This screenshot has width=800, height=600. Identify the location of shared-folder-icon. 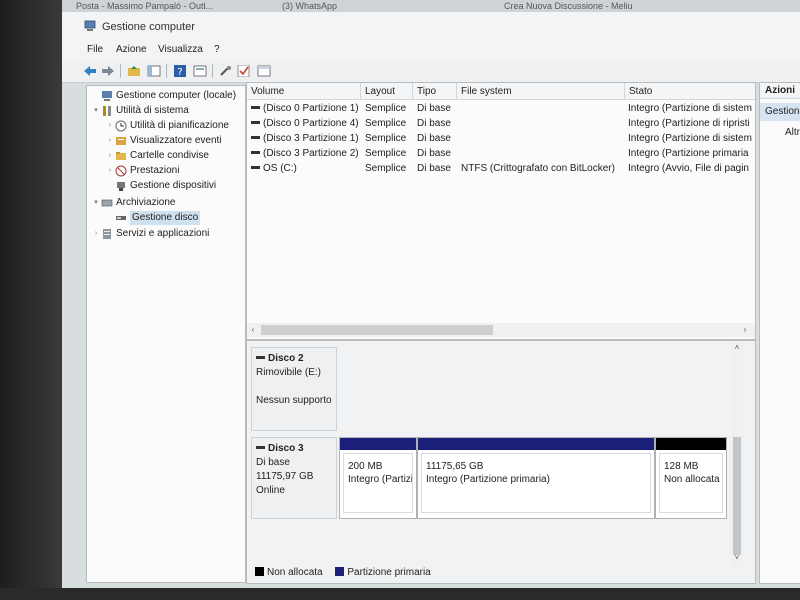
(121, 156).